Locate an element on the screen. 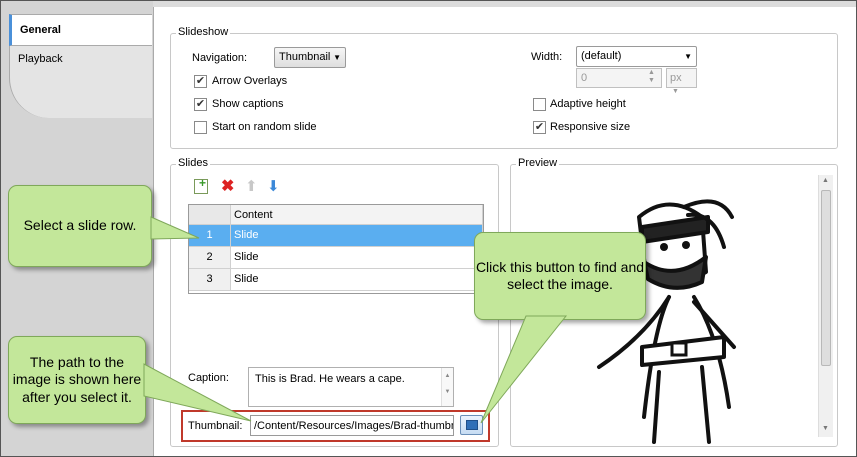  navigation-select: Thumbnail ▼ is located at coordinates (310, 57).